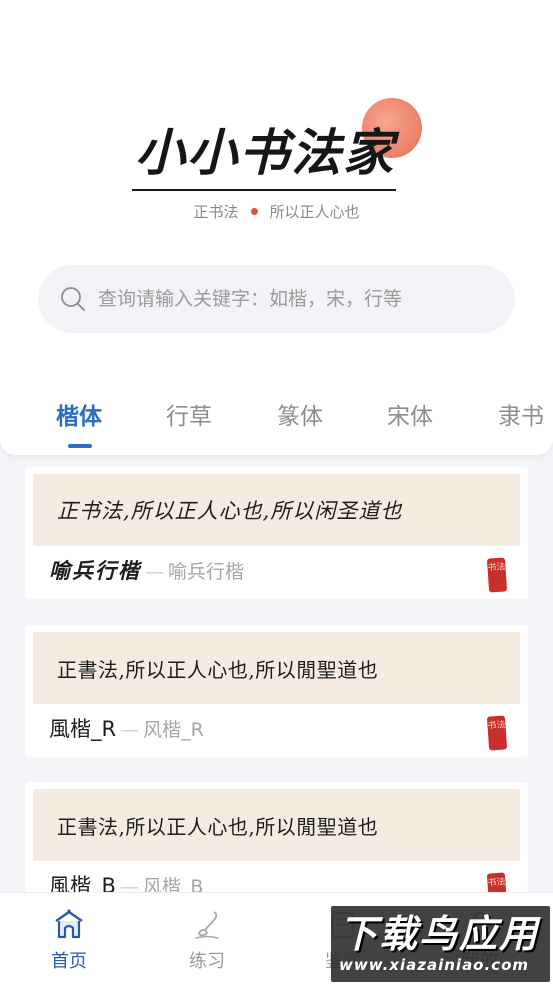  I want to click on home-icon, so click(69, 924).